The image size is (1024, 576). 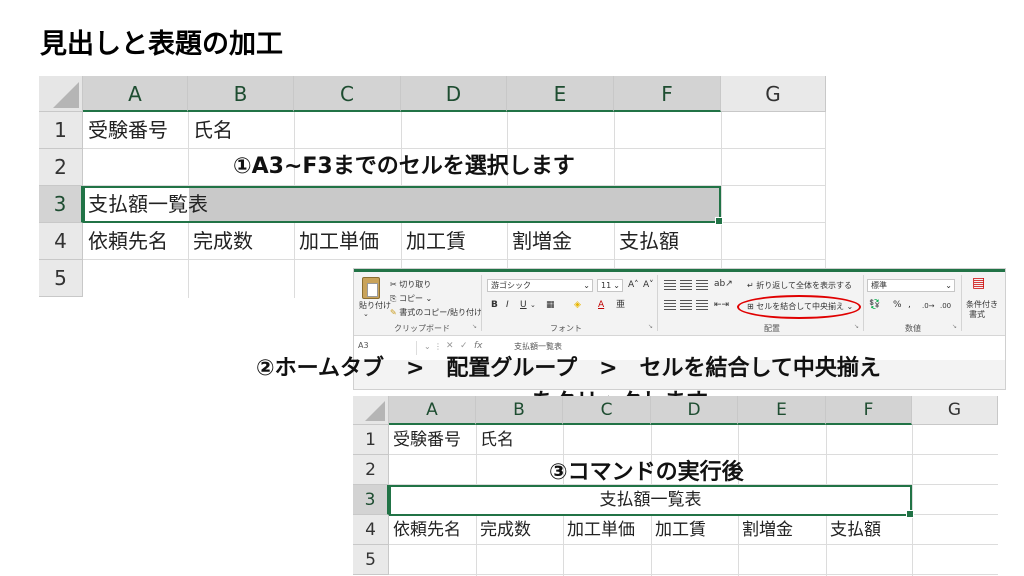 What do you see at coordinates (954, 326) in the screenshot?
I see `number-launcher-icon: ↘` at bounding box center [954, 326].